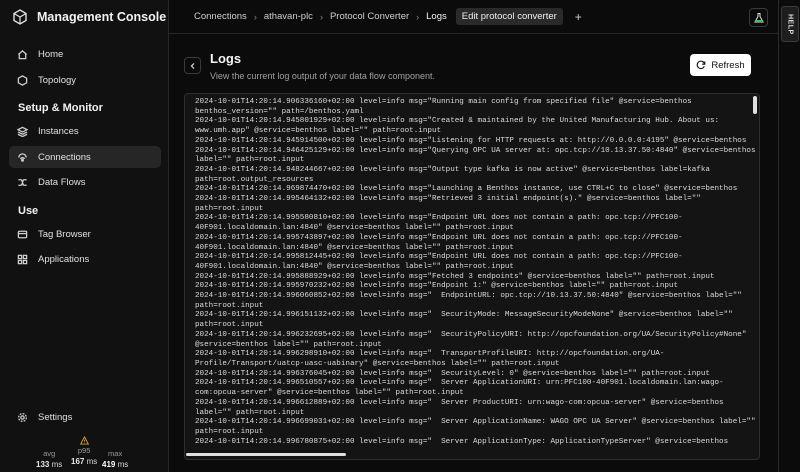  What do you see at coordinates (728, 65) in the screenshot?
I see `refresh-label: Refresh` at bounding box center [728, 65].